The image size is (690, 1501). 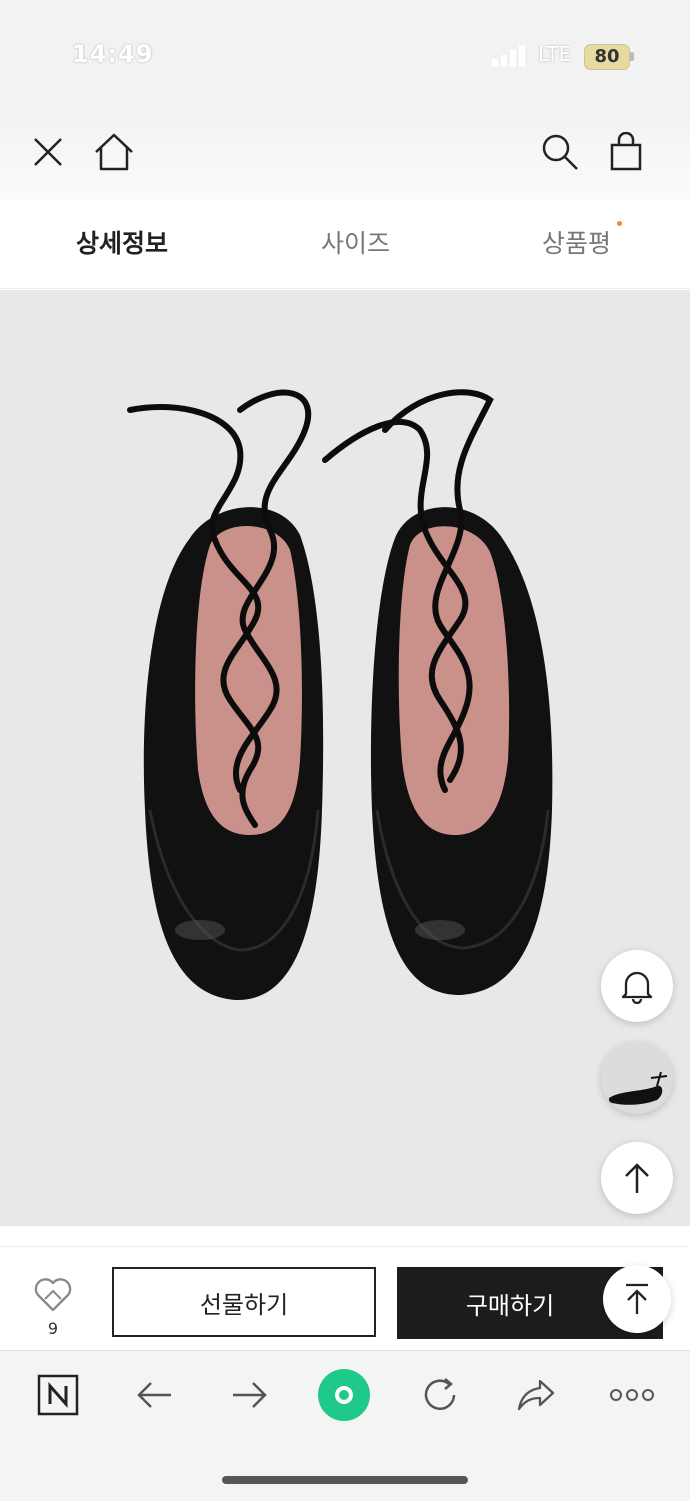 What do you see at coordinates (576, 242) in the screenshot?
I see `tab-reviews: 상품평` at bounding box center [576, 242].